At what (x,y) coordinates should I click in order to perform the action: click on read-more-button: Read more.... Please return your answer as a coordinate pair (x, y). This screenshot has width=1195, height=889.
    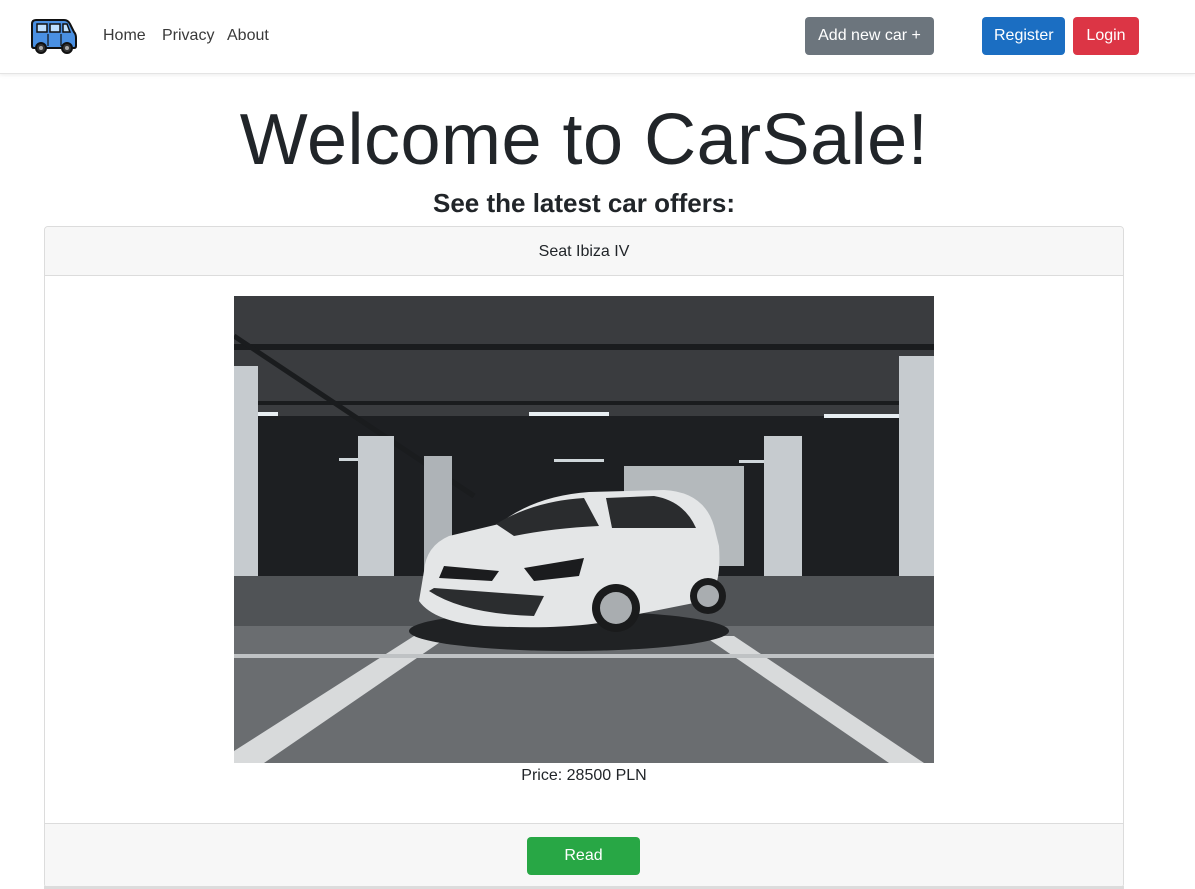
    Looking at the image, I should click on (583, 862).